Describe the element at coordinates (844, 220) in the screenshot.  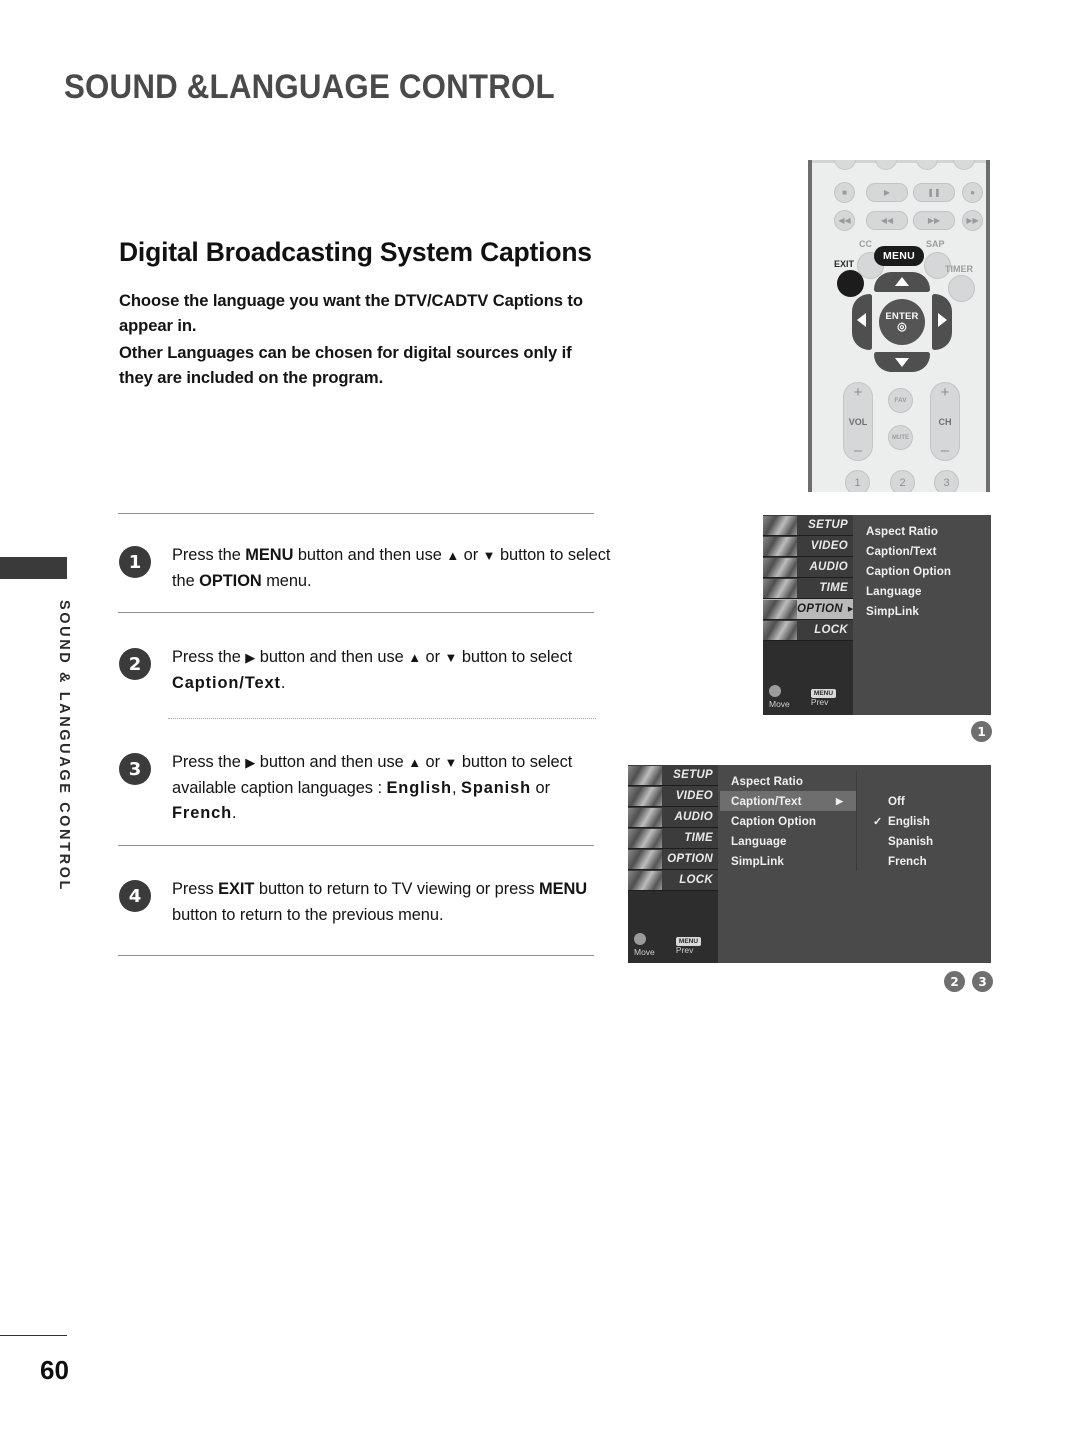
I see `skip-previous-button-icon: ◀◀` at that location.